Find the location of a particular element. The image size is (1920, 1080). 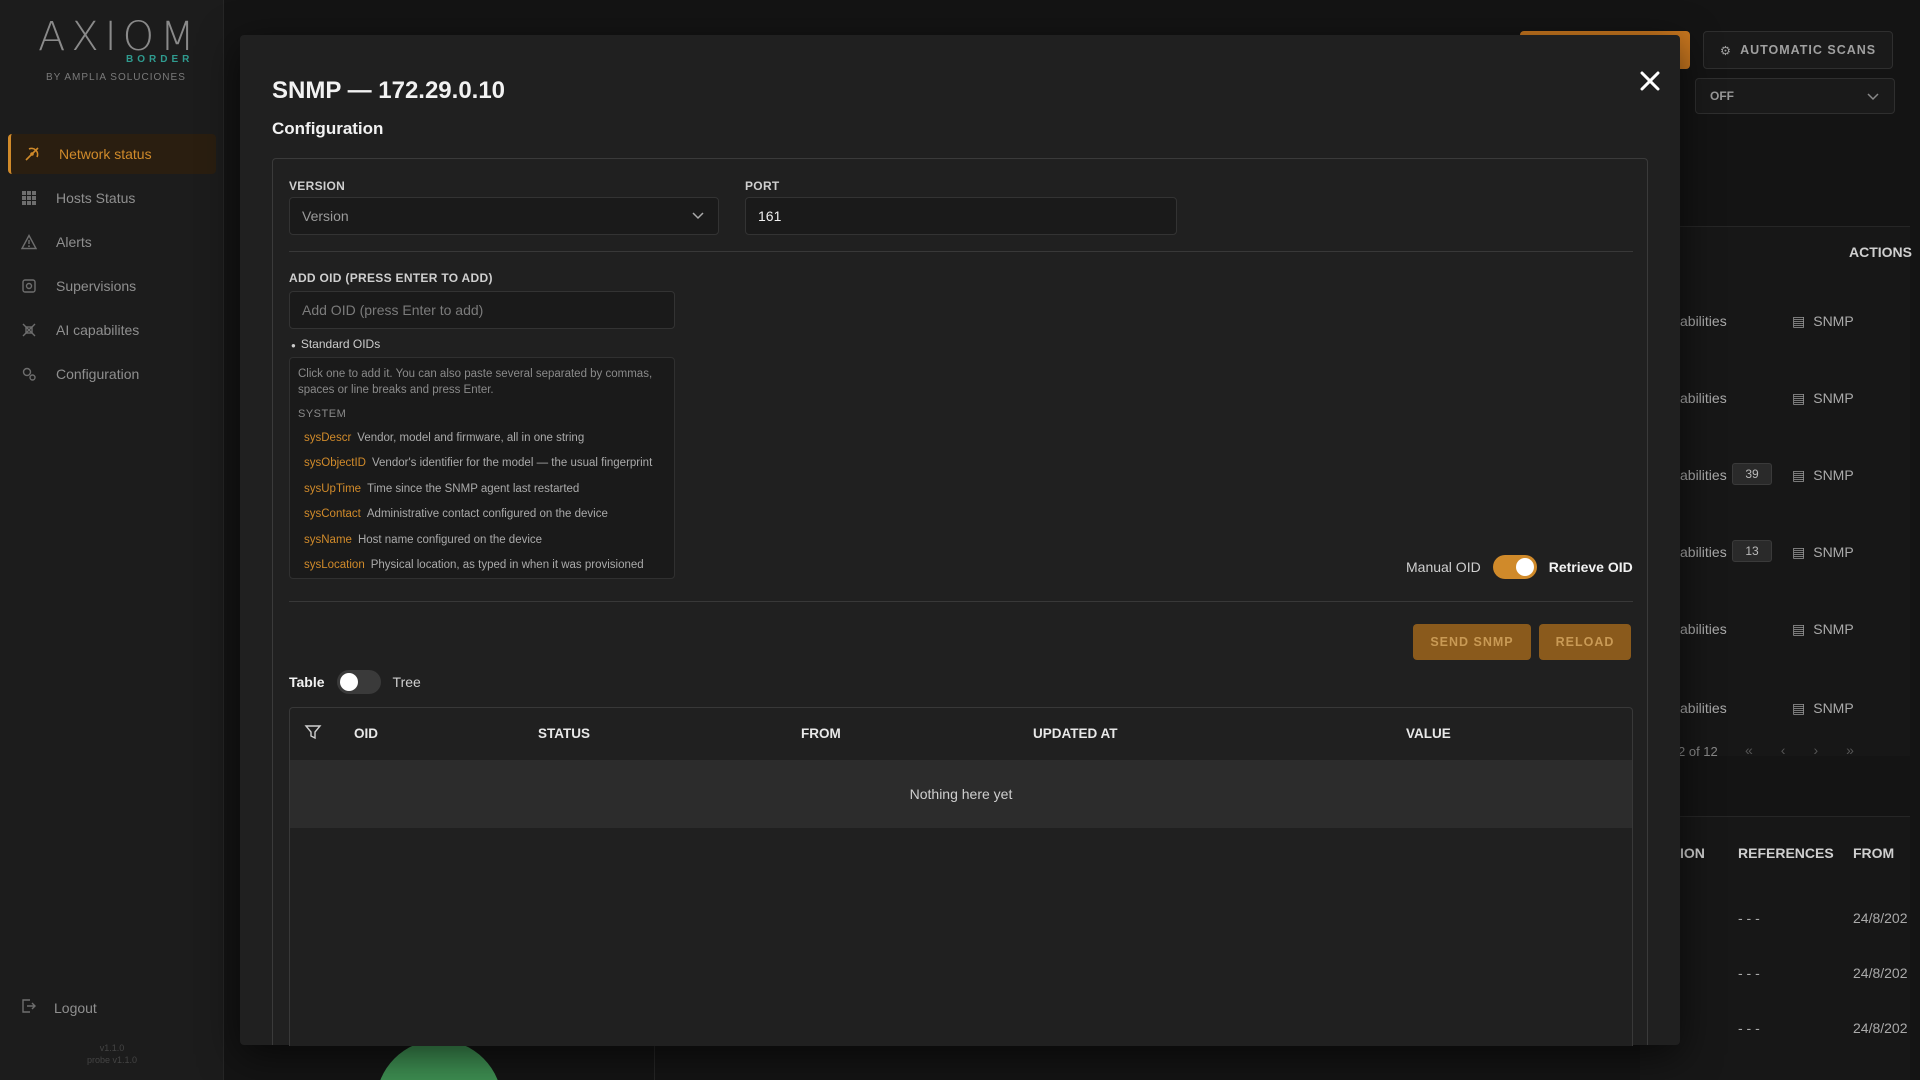

ai-icon is located at coordinates (29, 330).